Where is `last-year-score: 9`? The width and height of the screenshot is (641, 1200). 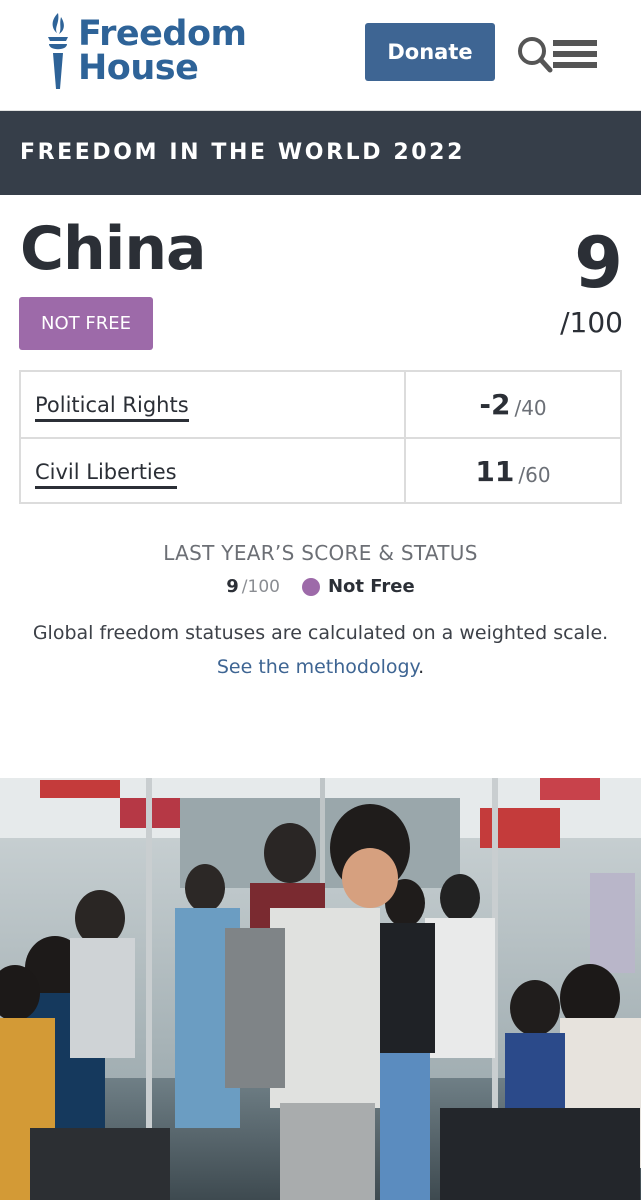
last-year-score: 9 is located at coordinates (232, 586).